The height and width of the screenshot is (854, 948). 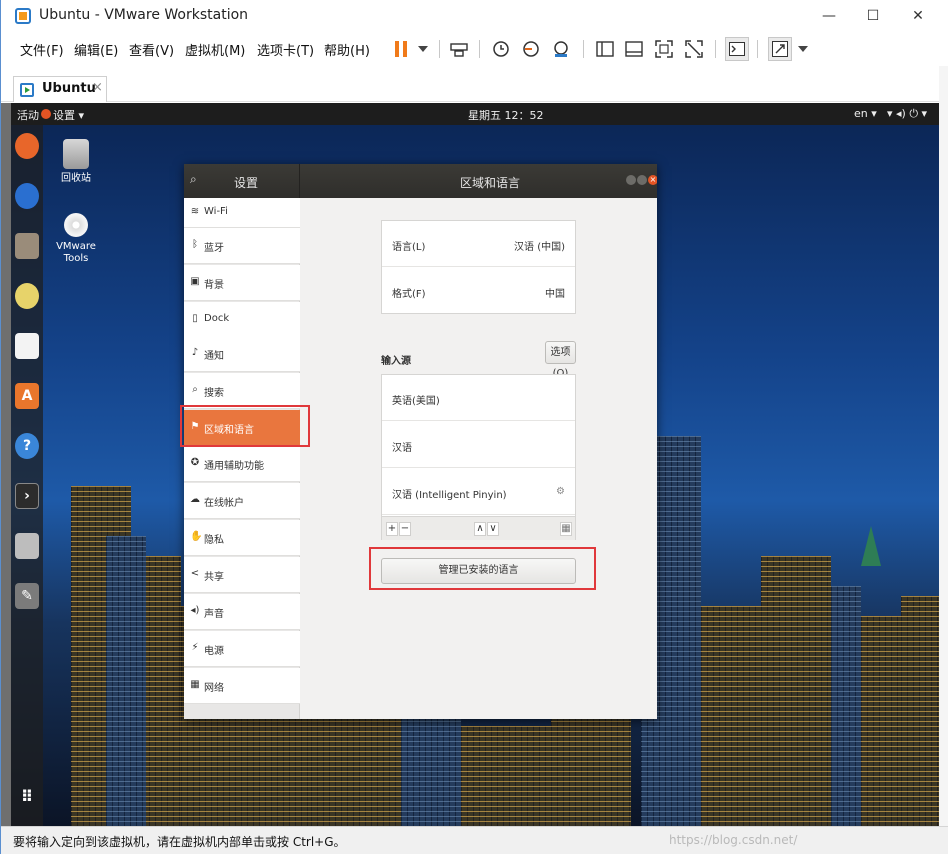 I want to click on sidebar-header: ⌕ 设置, so click(x=242, y=181).